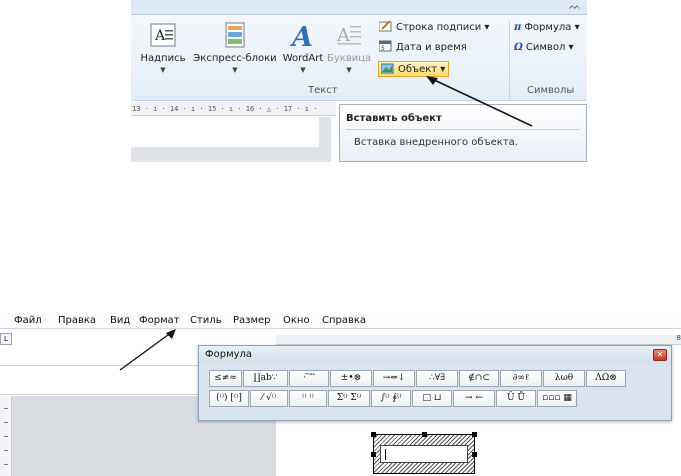 Image resolution: width=681 pixels, height=476 pixels. I want to click on arrows-button: →⇔↓, so click(394, 378).